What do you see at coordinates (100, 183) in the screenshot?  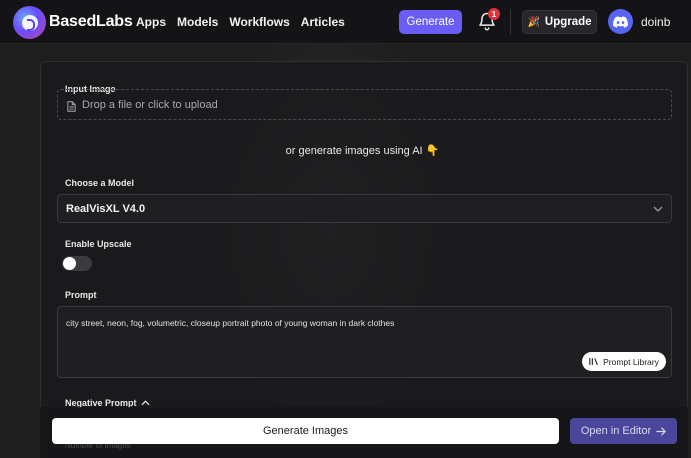 I see `model-label: Choose a Model` at bounding box center [100, 183].